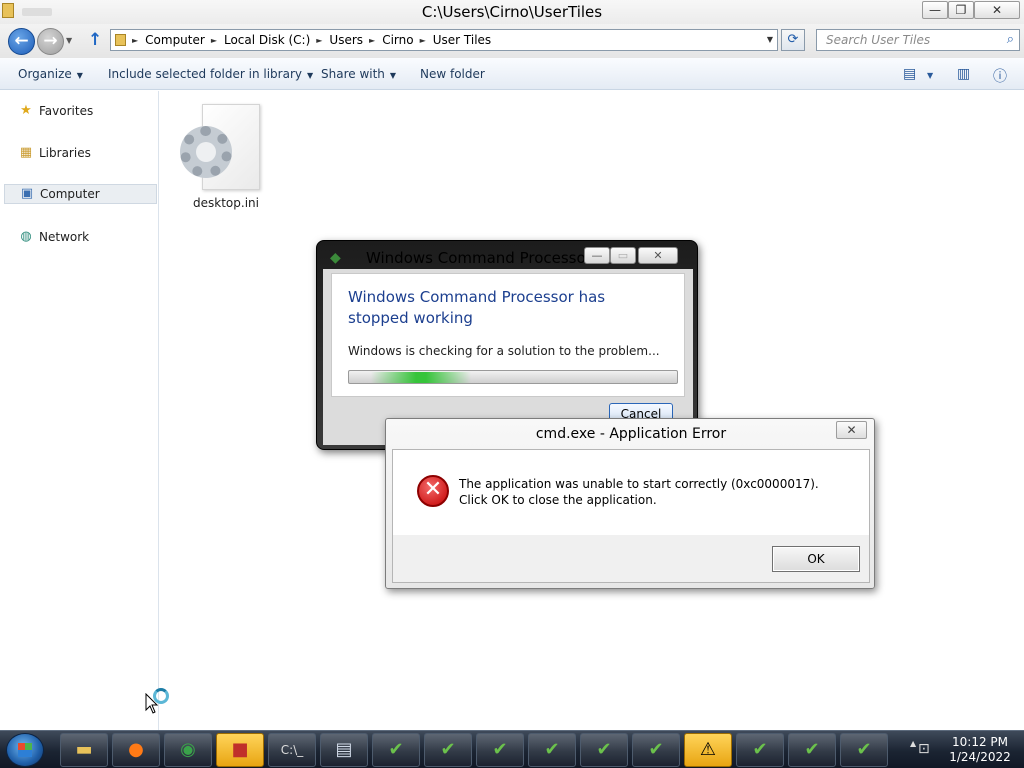  What do you see at coordinates (963, 74) in the screenshot?
I see `preview-pane-icon: ▥` at bounding box center [963, 74].